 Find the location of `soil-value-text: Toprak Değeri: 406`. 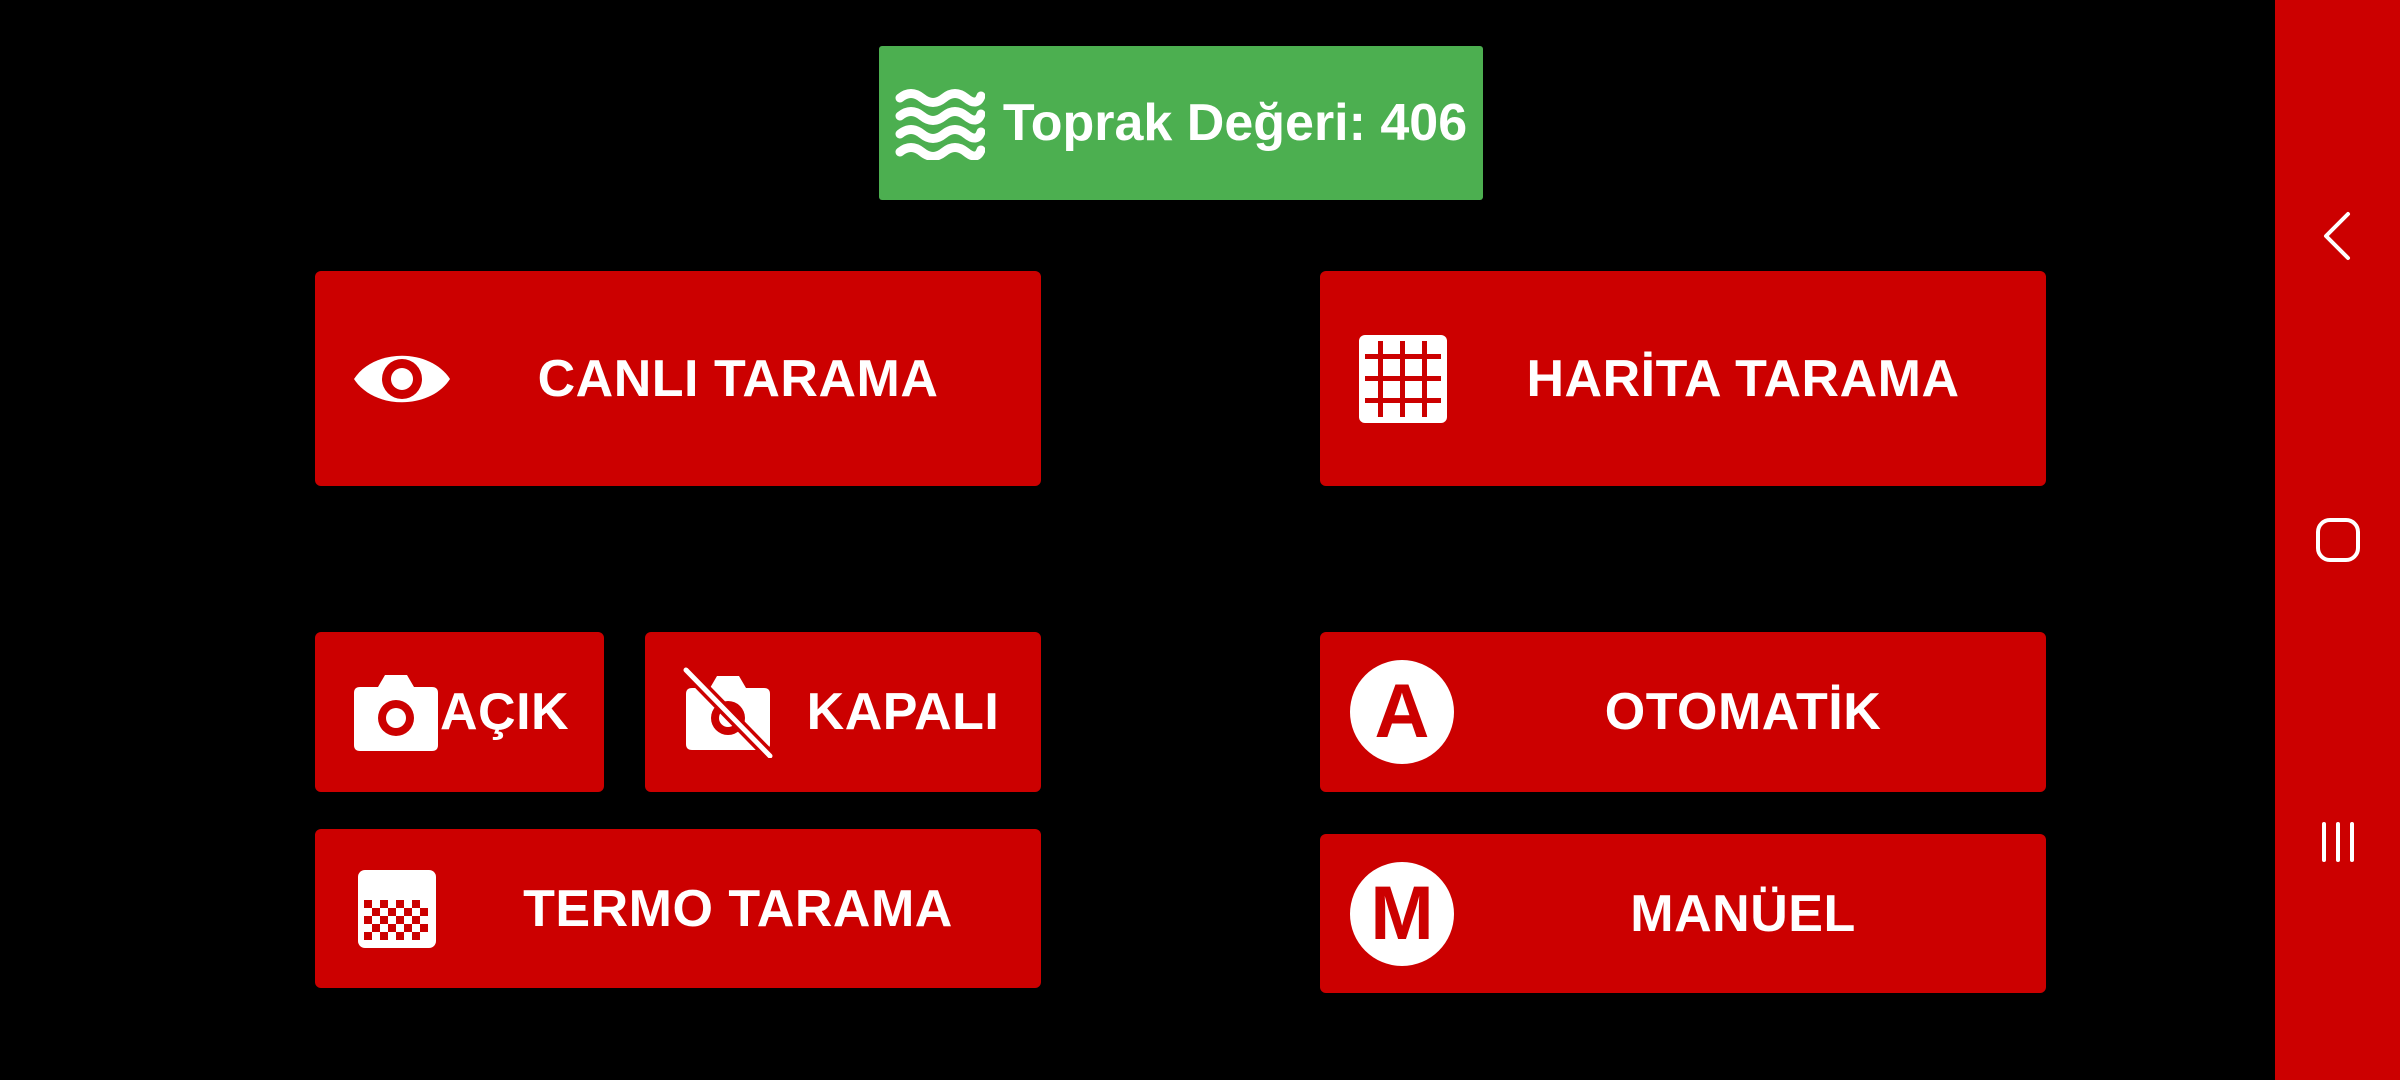

soil-value-text: Toprak Değeri: 406 is located at coordinates (1235, 123).